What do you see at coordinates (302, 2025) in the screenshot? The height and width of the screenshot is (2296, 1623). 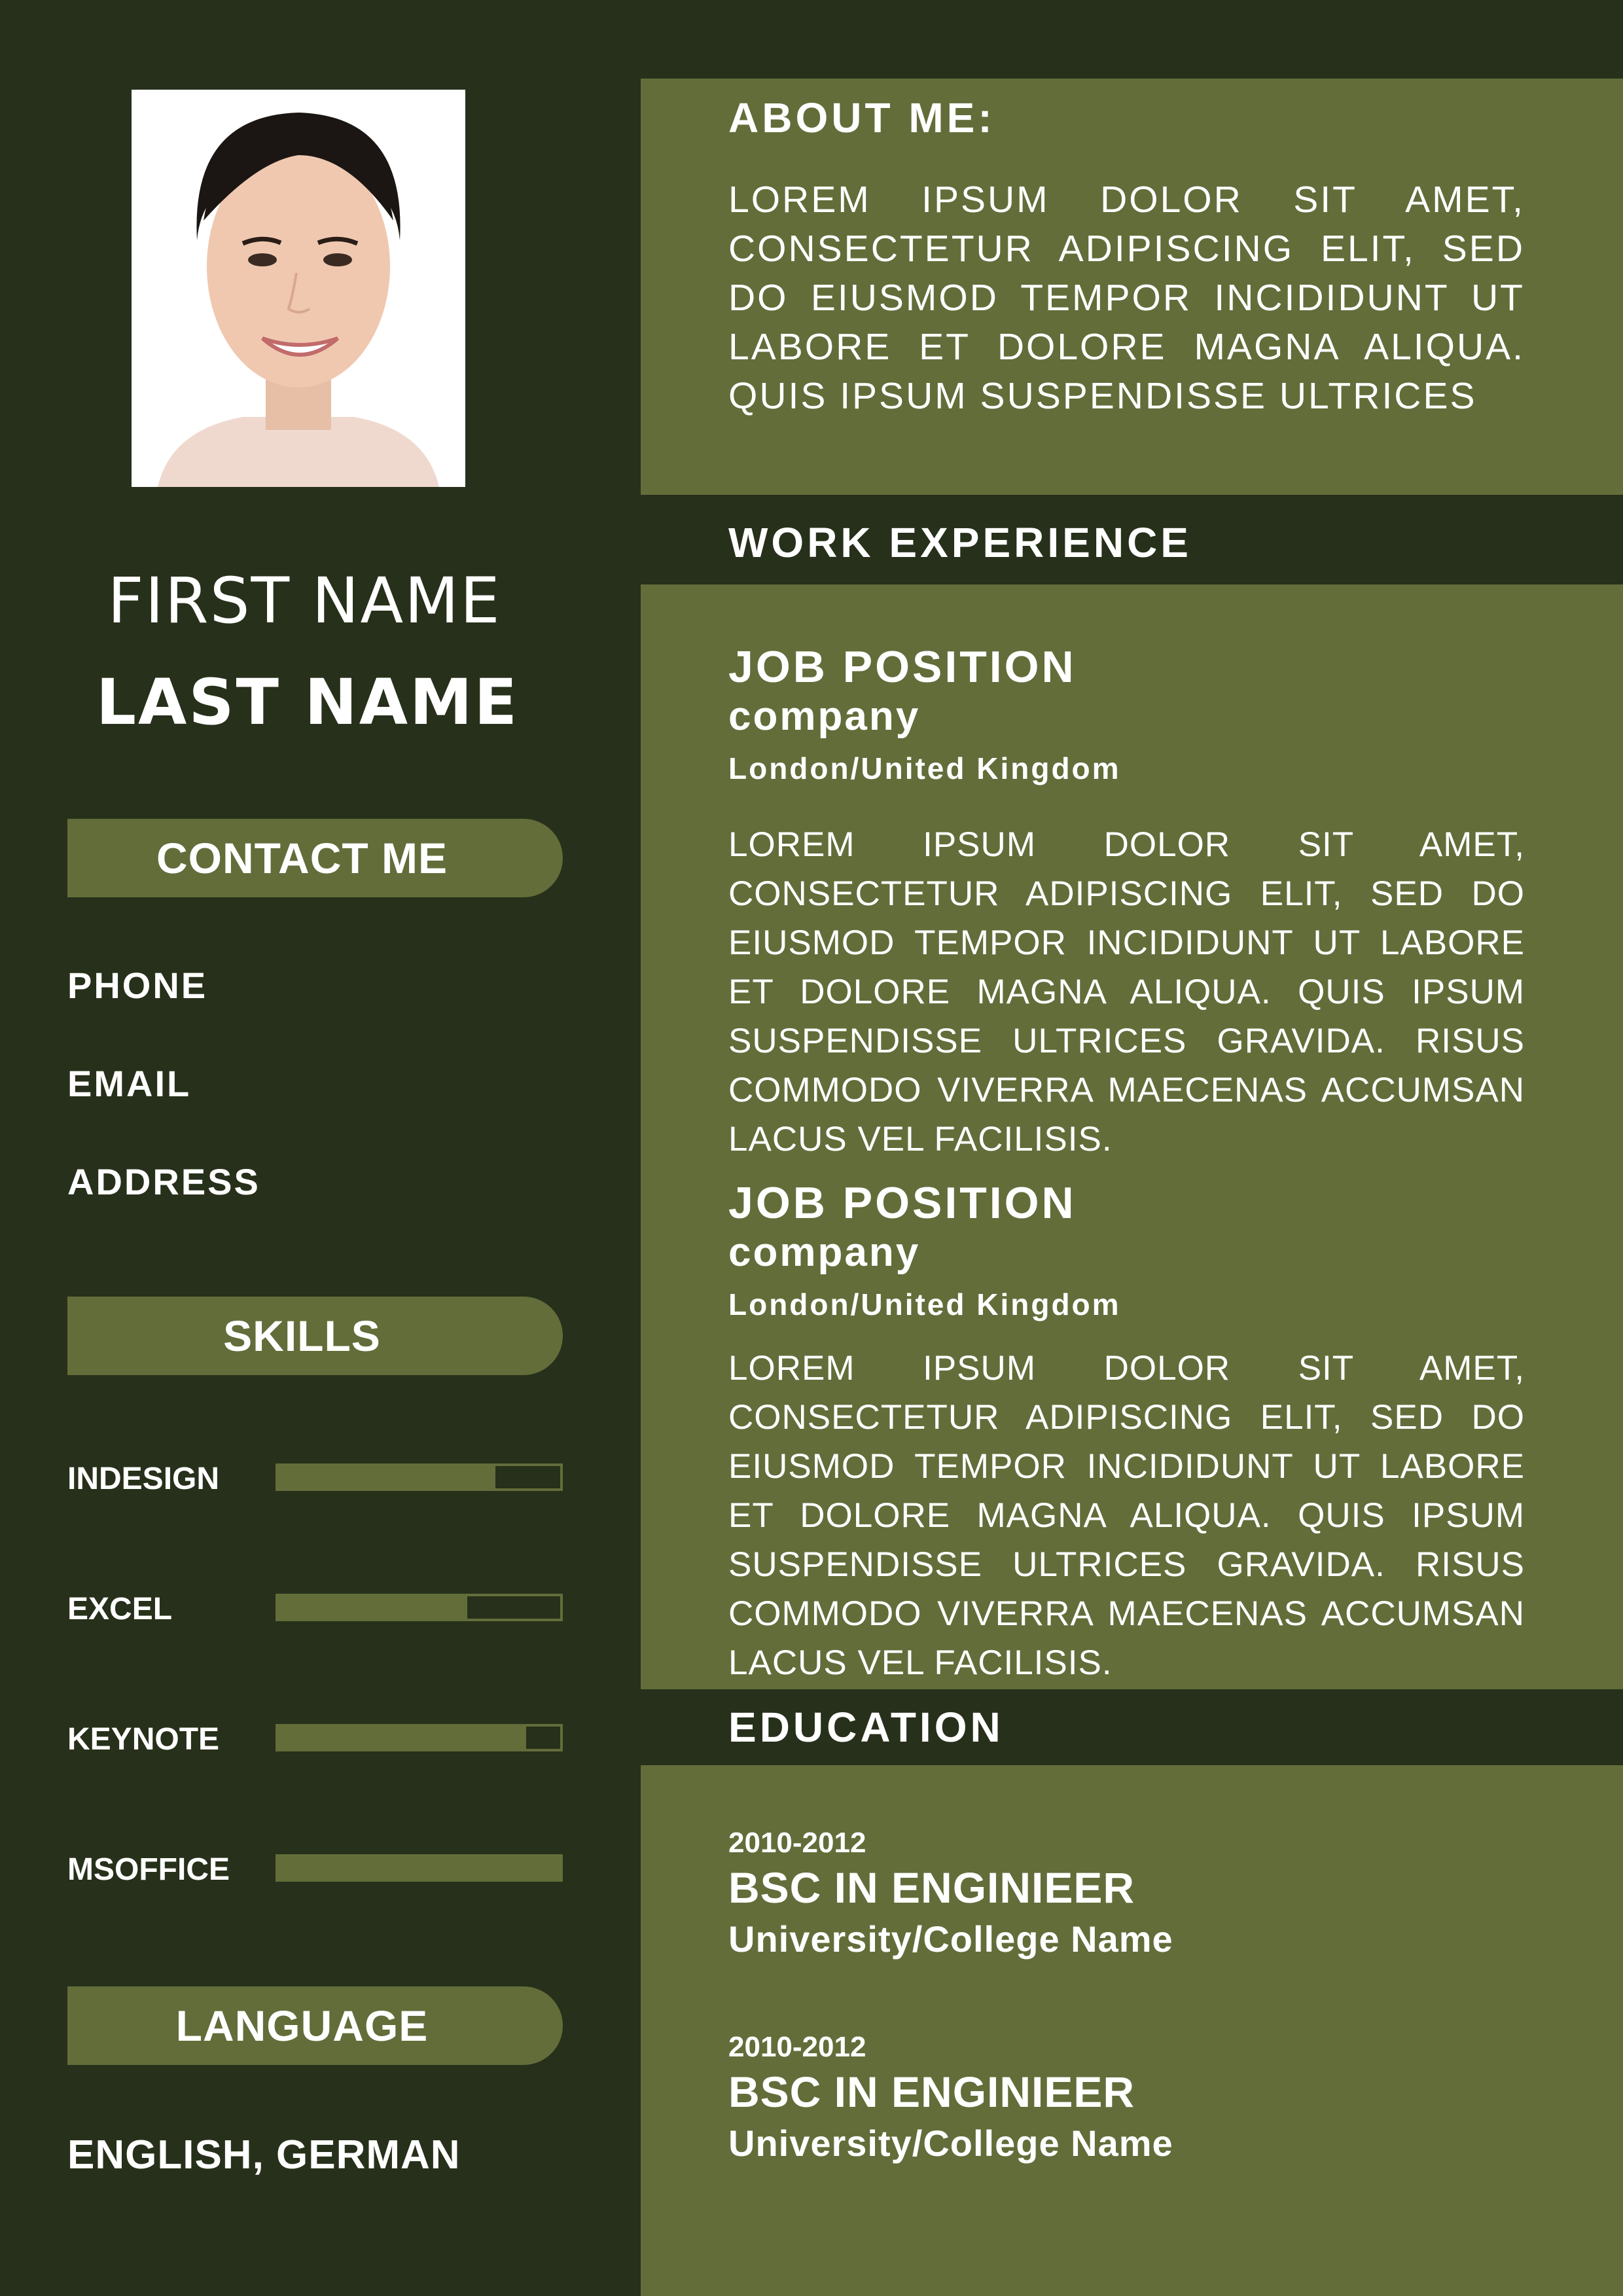 I see `language-heading: LANGUAGE` at bounding box center [302, 2025].